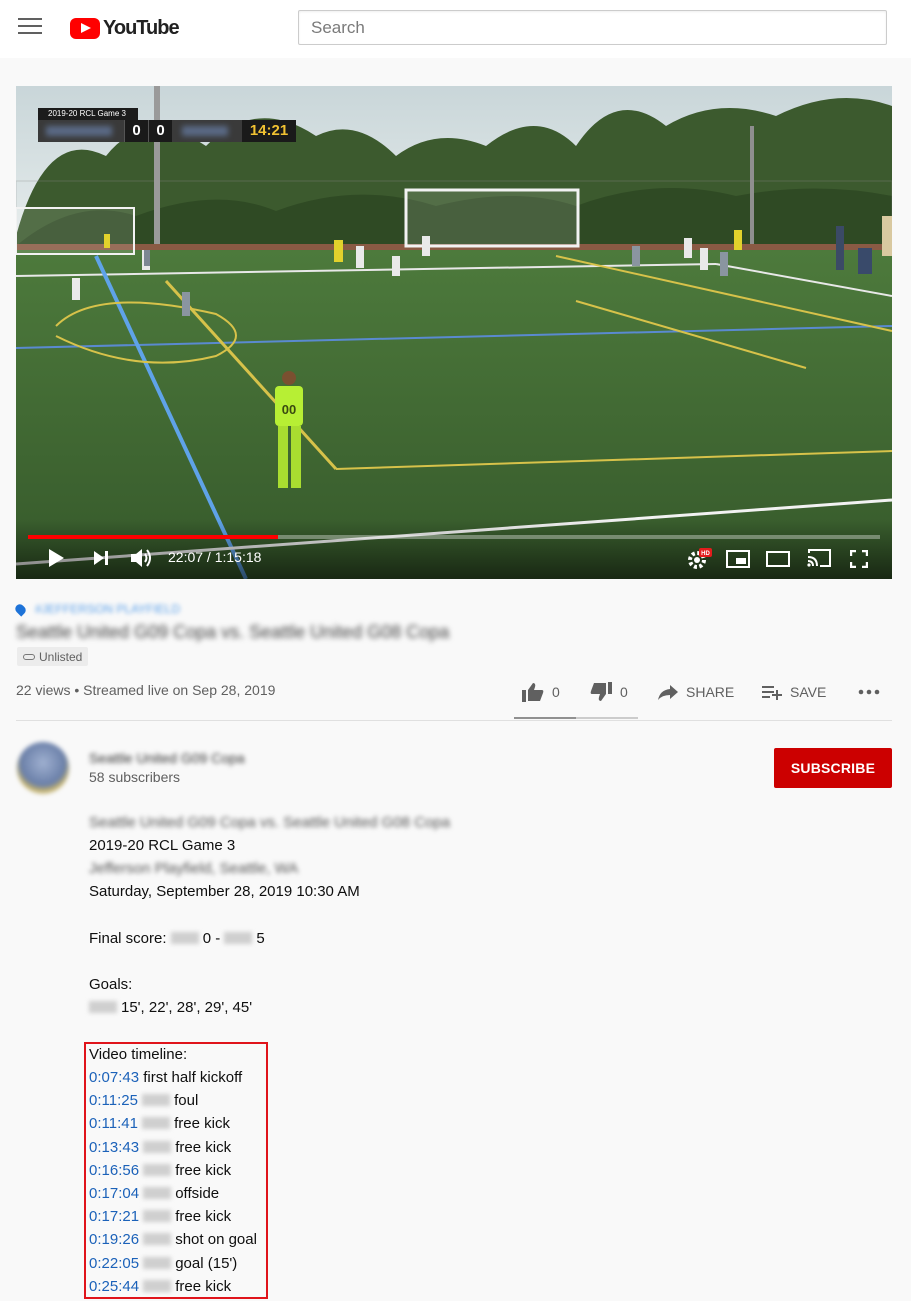 The image size is (911, 1301). Describe the element at coordinates (533, 692) in the screenshot. I see `thumbs-up-icon` at that location.